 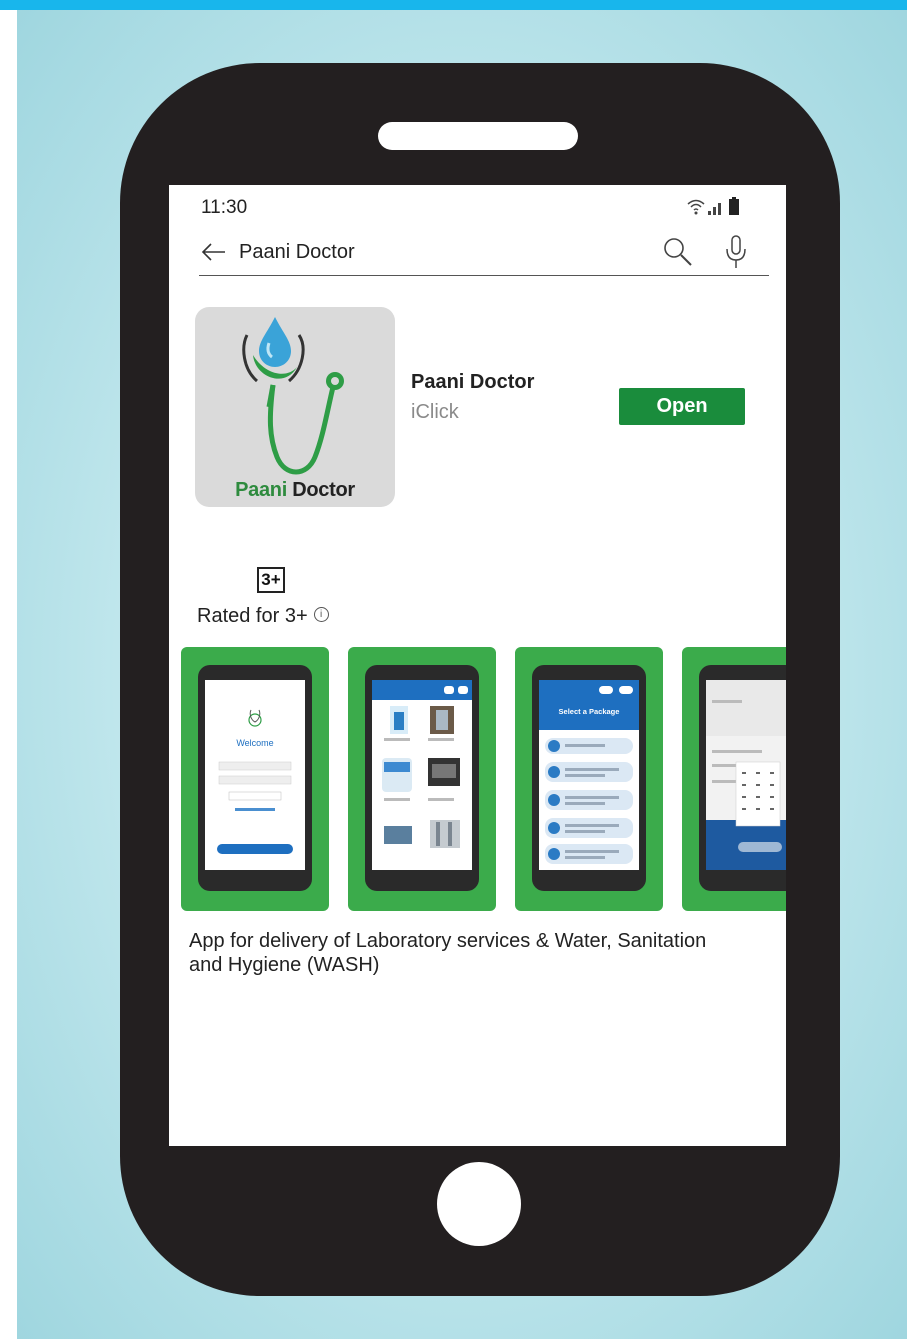 What do you see at coordinates (254, 743) in the screenshot?
I see `screenshot-welcome-title: Welcome` at bounding box center [254, 743].